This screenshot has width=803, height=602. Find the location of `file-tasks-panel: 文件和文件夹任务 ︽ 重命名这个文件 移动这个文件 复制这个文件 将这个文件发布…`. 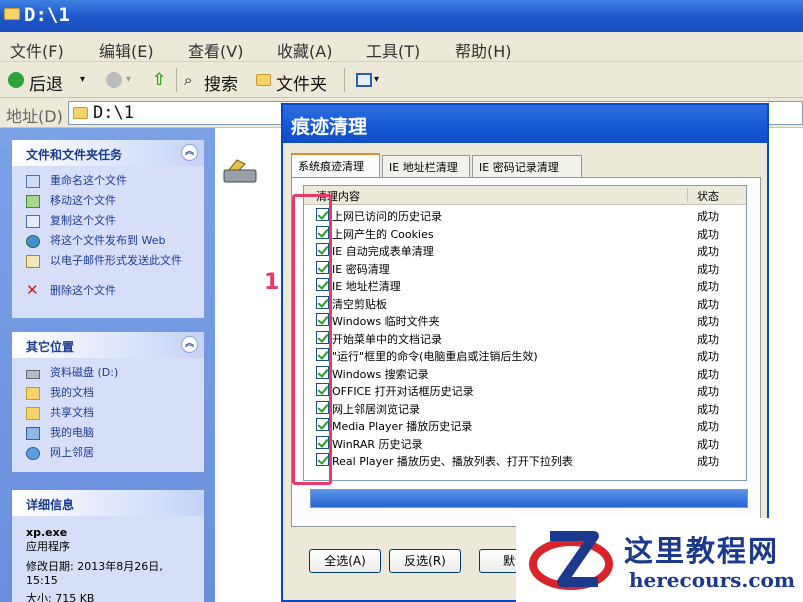

file-tasks-panel: 文件和文件夹任务 ︽ 重命名这个文件 移动这个文件 复制这个文件 将这个文件发布… is located at coordinates (108, 229).